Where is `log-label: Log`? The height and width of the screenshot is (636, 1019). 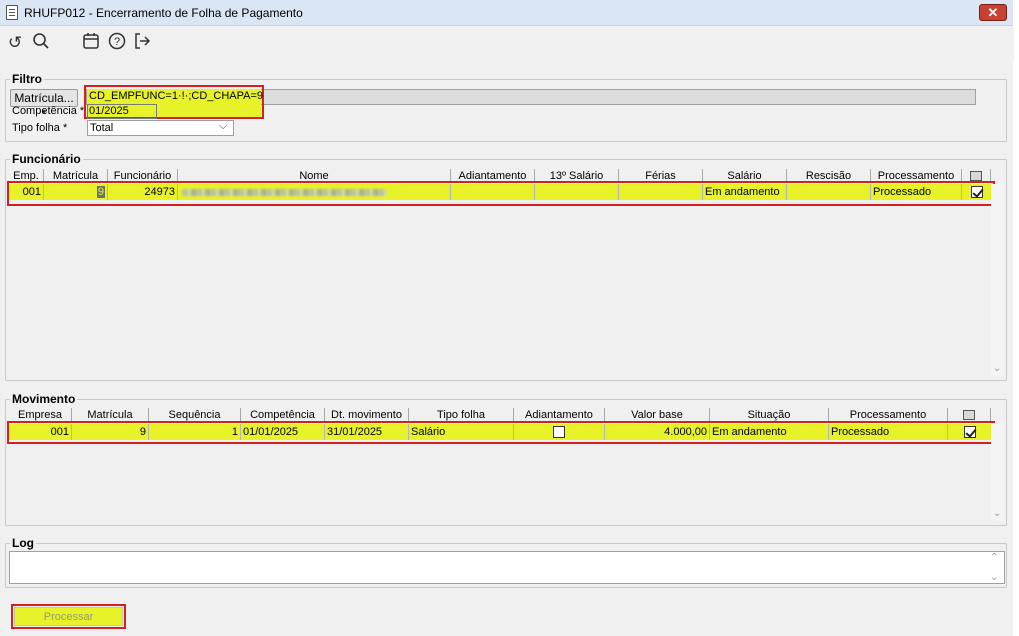
log-label: Log is located at coordinates (23, 543).